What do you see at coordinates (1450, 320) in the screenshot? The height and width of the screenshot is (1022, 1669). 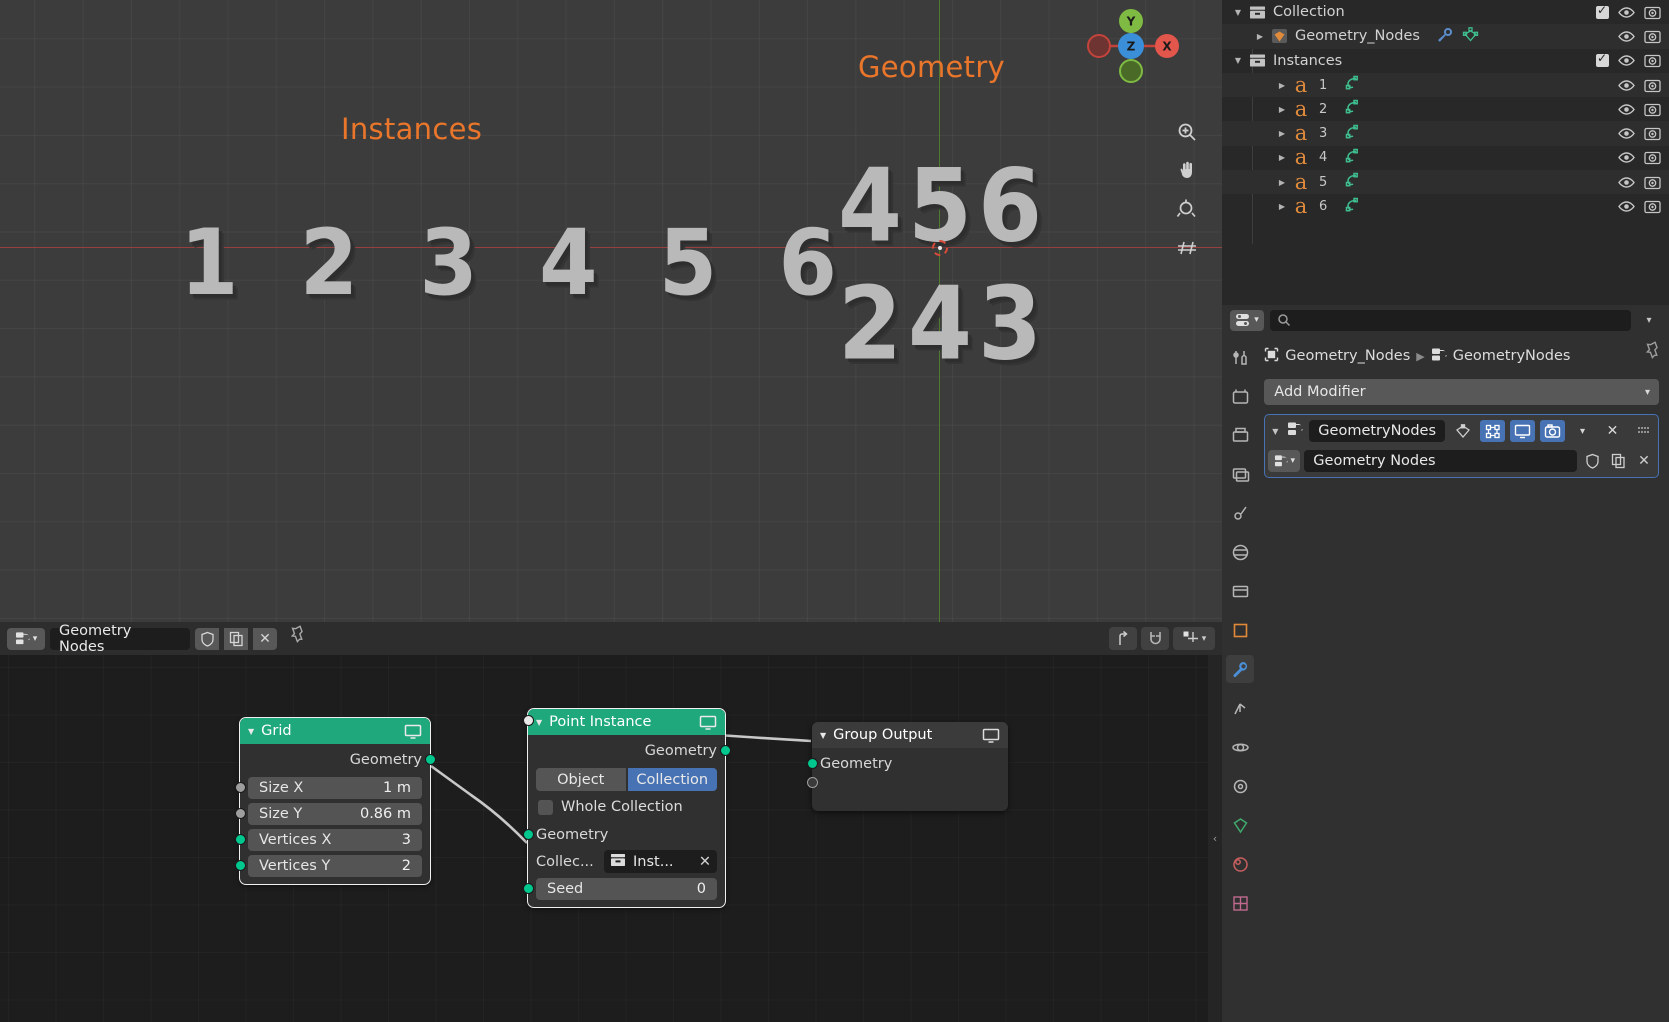 I see `properties-search-input` at bounding box center [1450, 320].